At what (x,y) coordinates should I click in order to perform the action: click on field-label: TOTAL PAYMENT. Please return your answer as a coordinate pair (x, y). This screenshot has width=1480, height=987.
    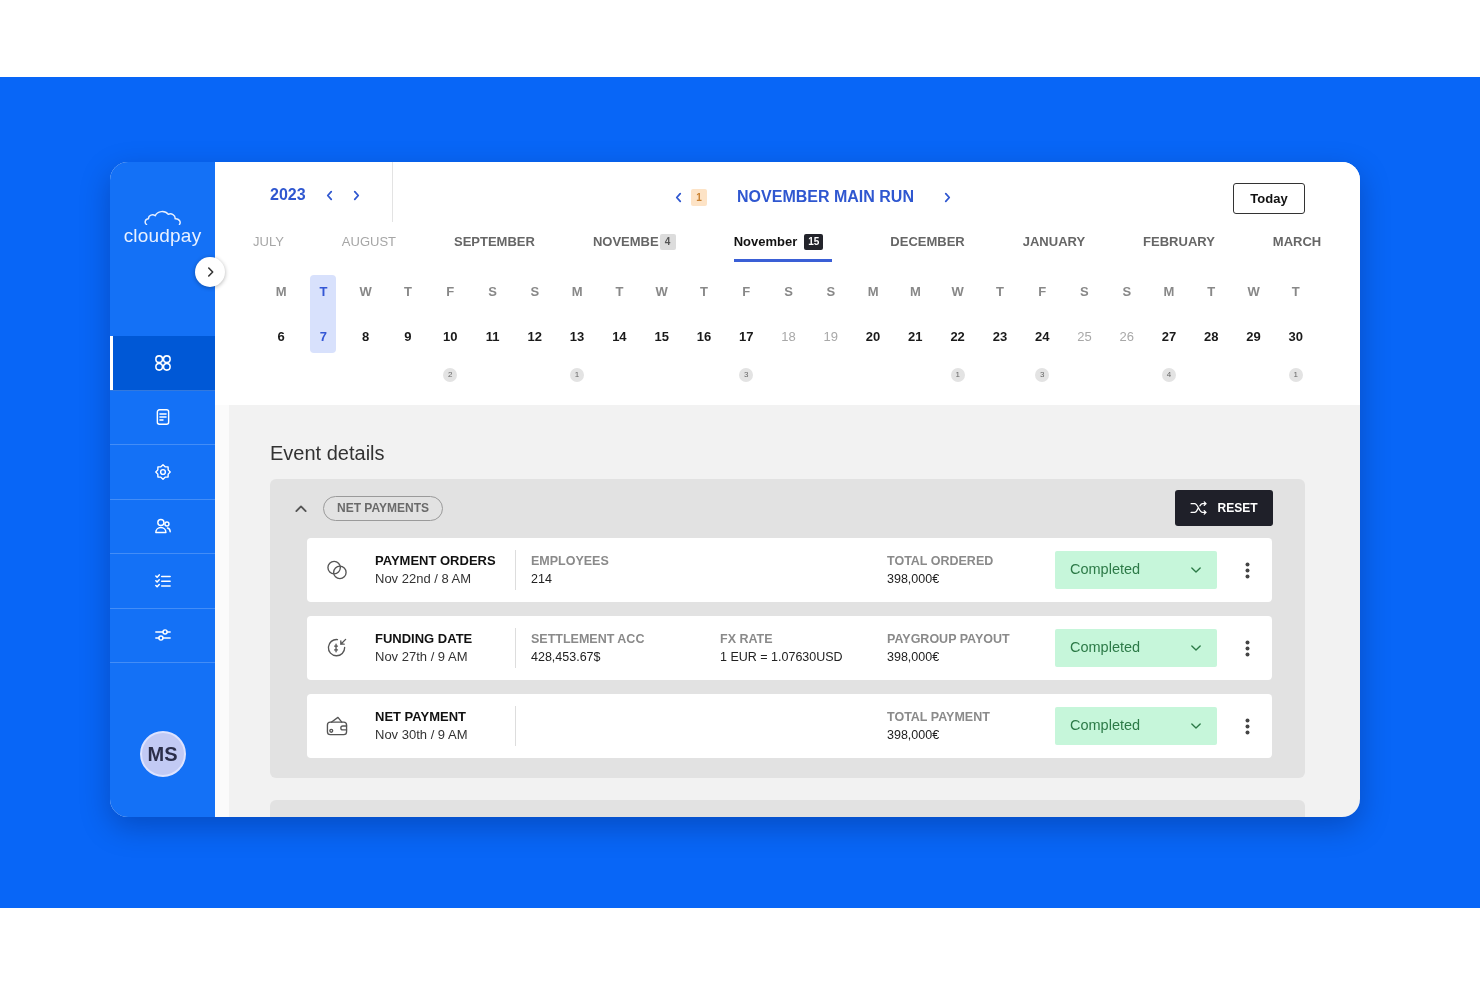
    Looking at the image, I should click on (938, 717).